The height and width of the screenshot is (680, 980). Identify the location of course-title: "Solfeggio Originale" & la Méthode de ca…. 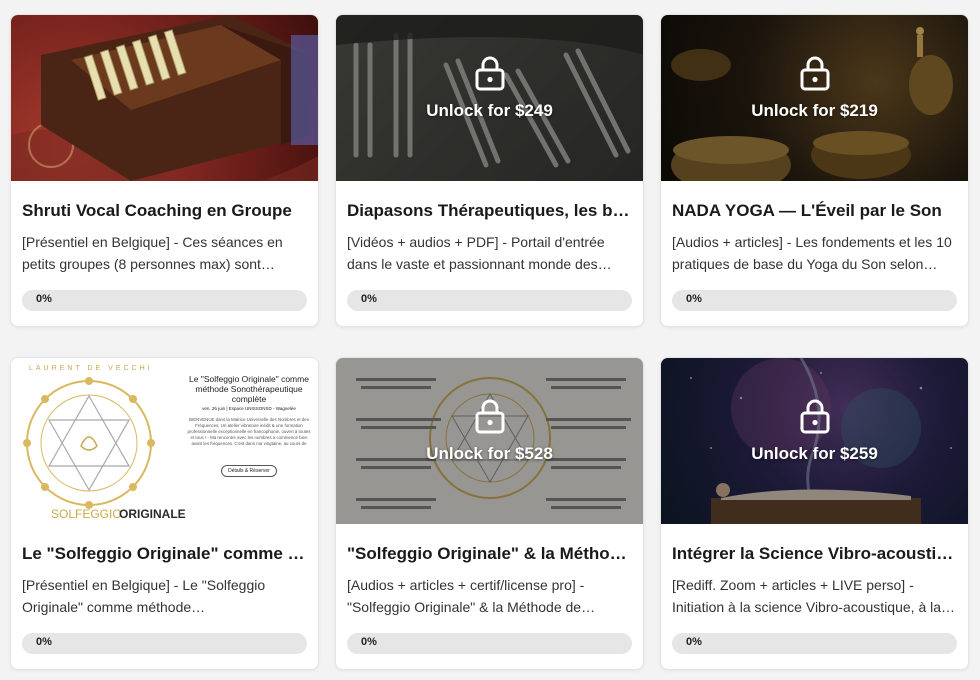
(489, 554).